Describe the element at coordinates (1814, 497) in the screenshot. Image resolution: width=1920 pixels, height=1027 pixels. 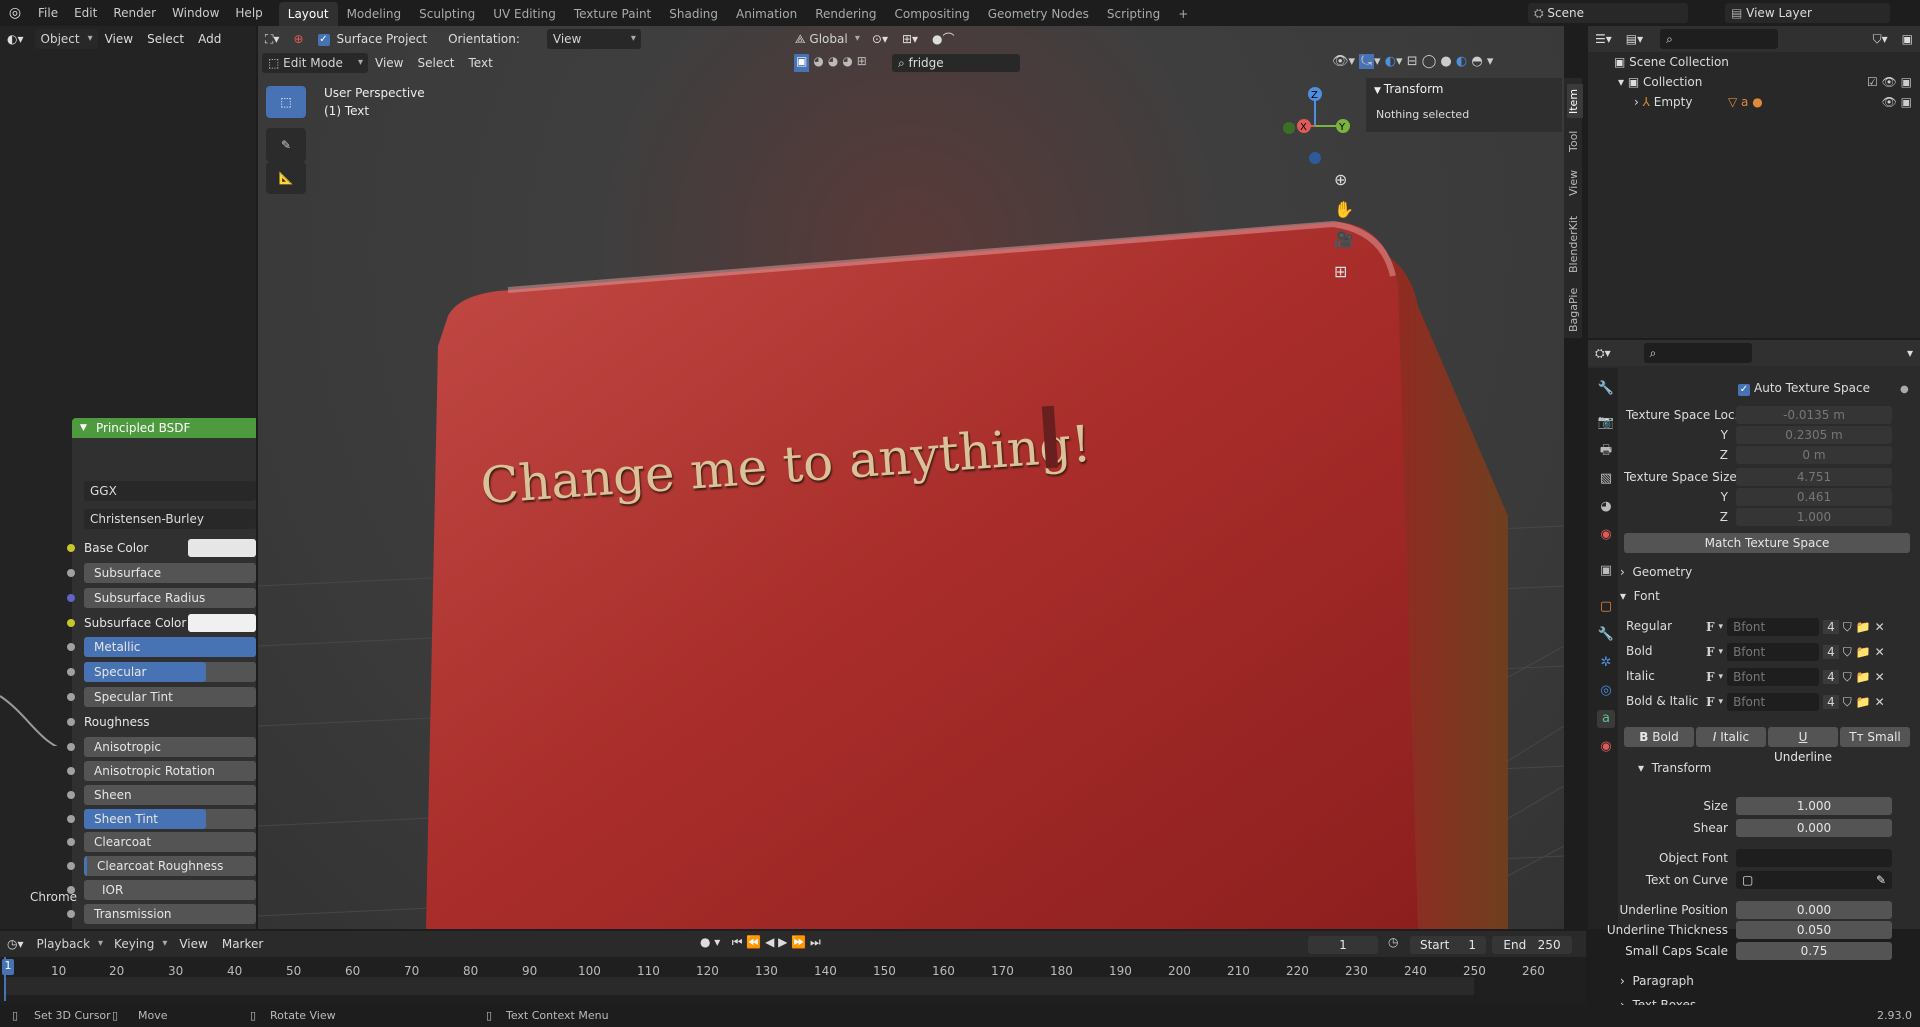
I see `texture-space-size-y: 0.461` at that location.